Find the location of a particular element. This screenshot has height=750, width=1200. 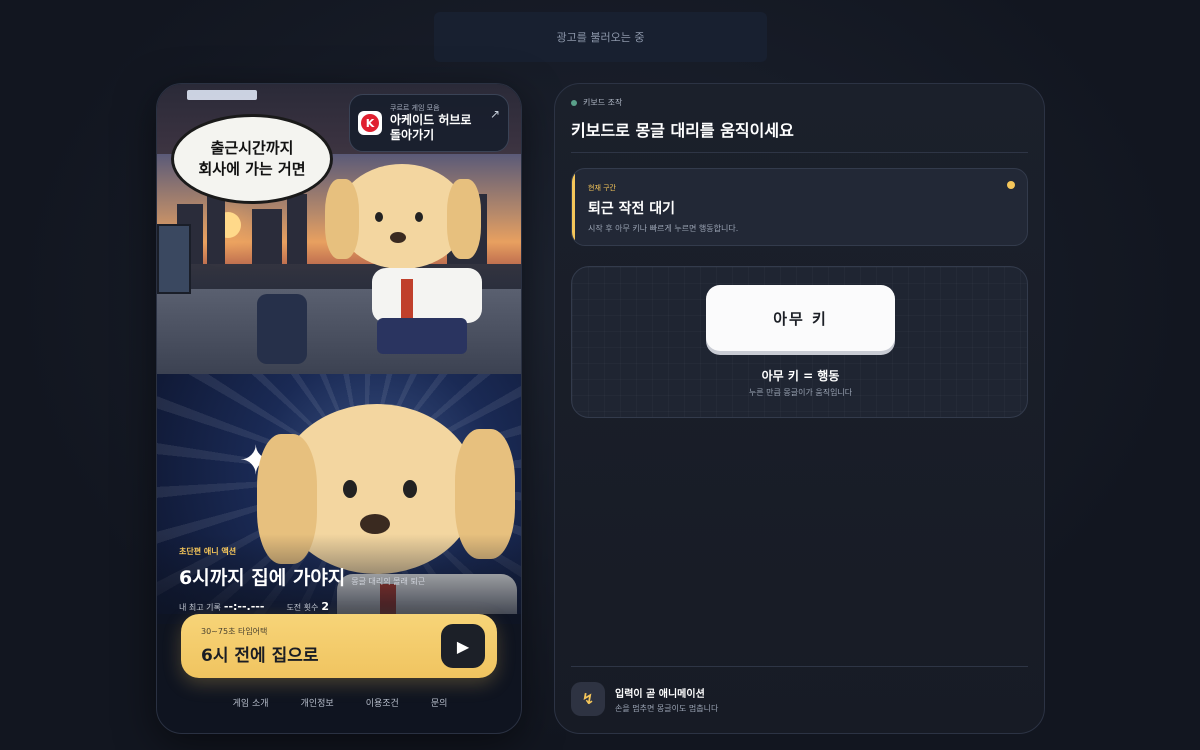

hint-row: ↯ 입력이 곧 애니메이션 손을 멈추면 몽글이도 멈춥니다 is located at coordinates (644, 699).